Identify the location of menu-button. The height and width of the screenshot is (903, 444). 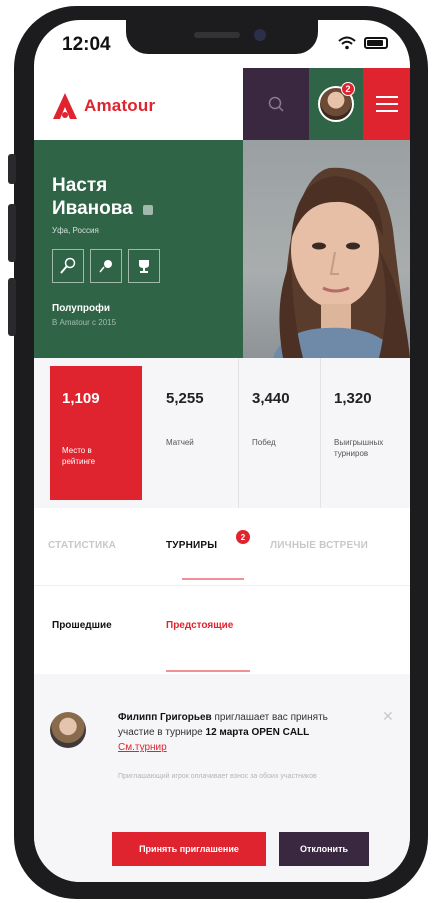
(386, 104).